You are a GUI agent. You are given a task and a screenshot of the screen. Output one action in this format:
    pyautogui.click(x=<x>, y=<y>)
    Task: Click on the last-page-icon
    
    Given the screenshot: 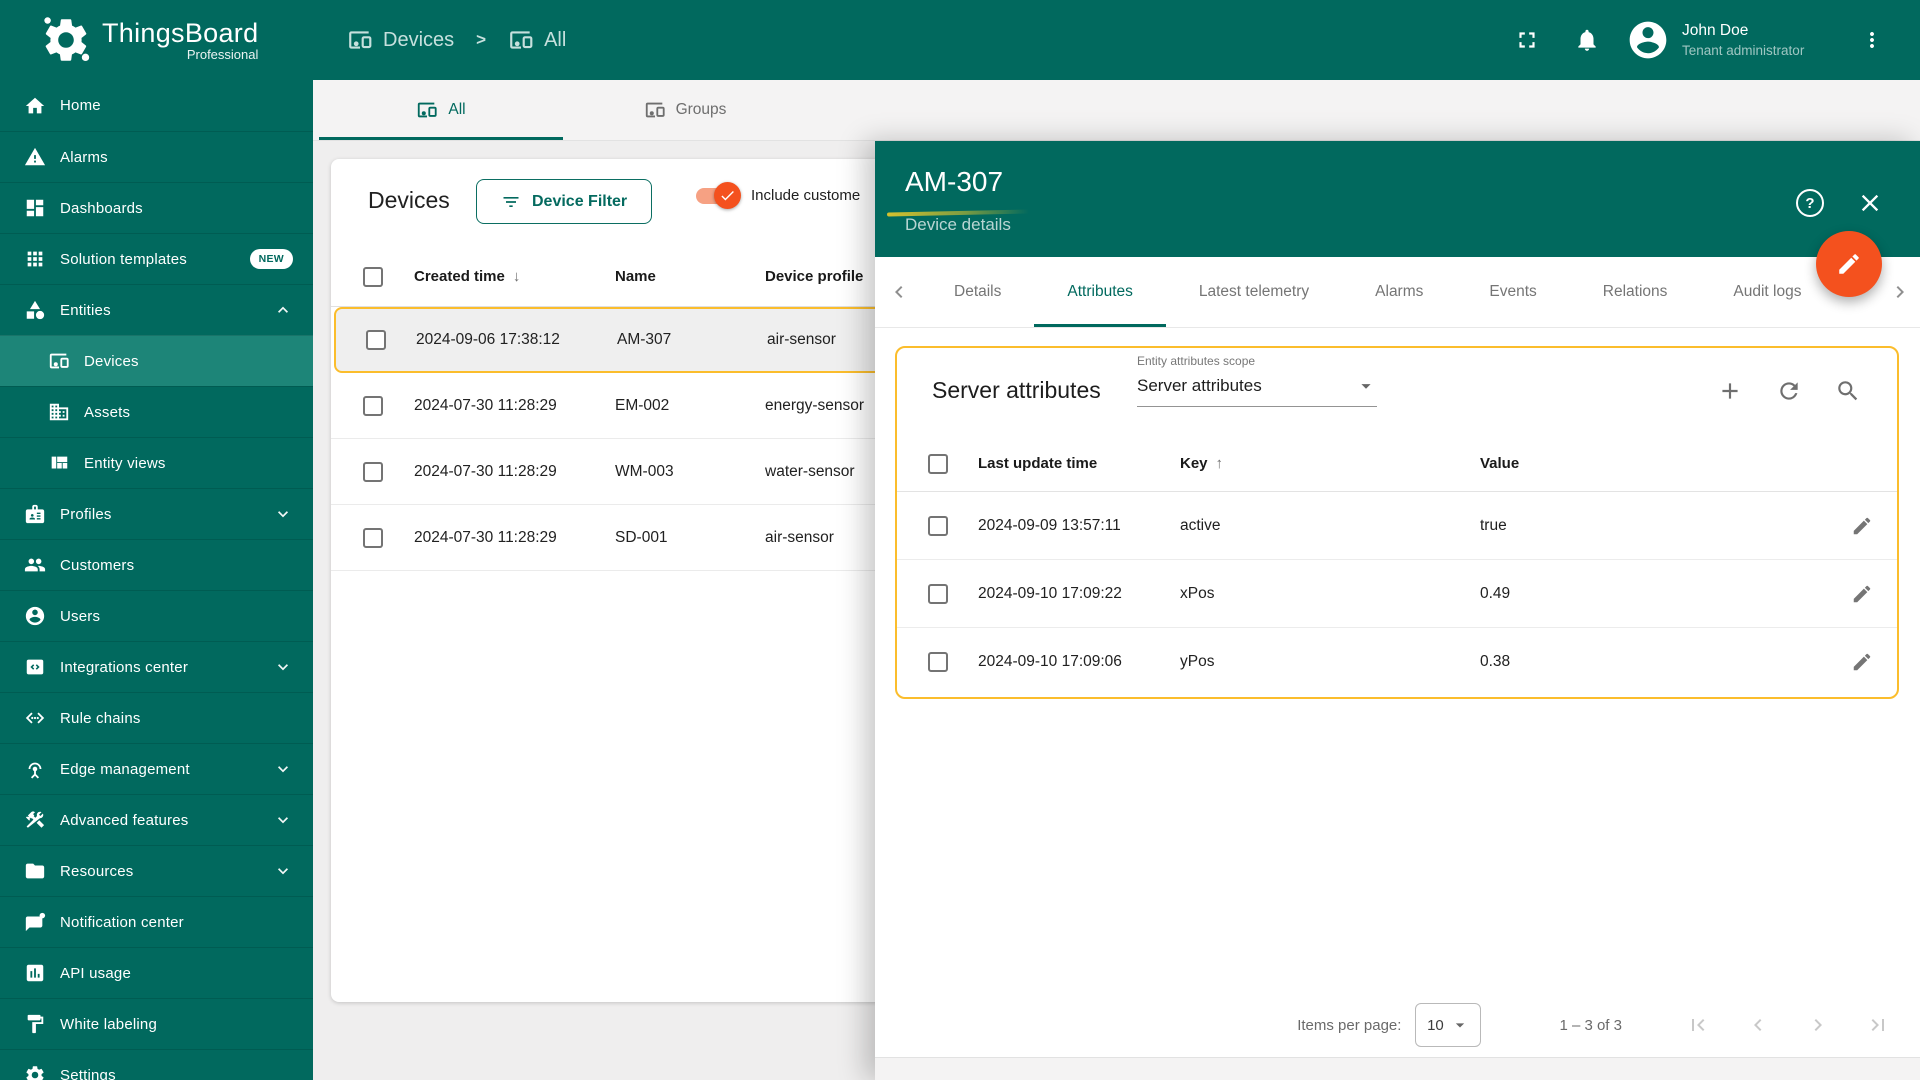 What is the action you would take?
    pyautogui.click(x=1878, y=1025)
    